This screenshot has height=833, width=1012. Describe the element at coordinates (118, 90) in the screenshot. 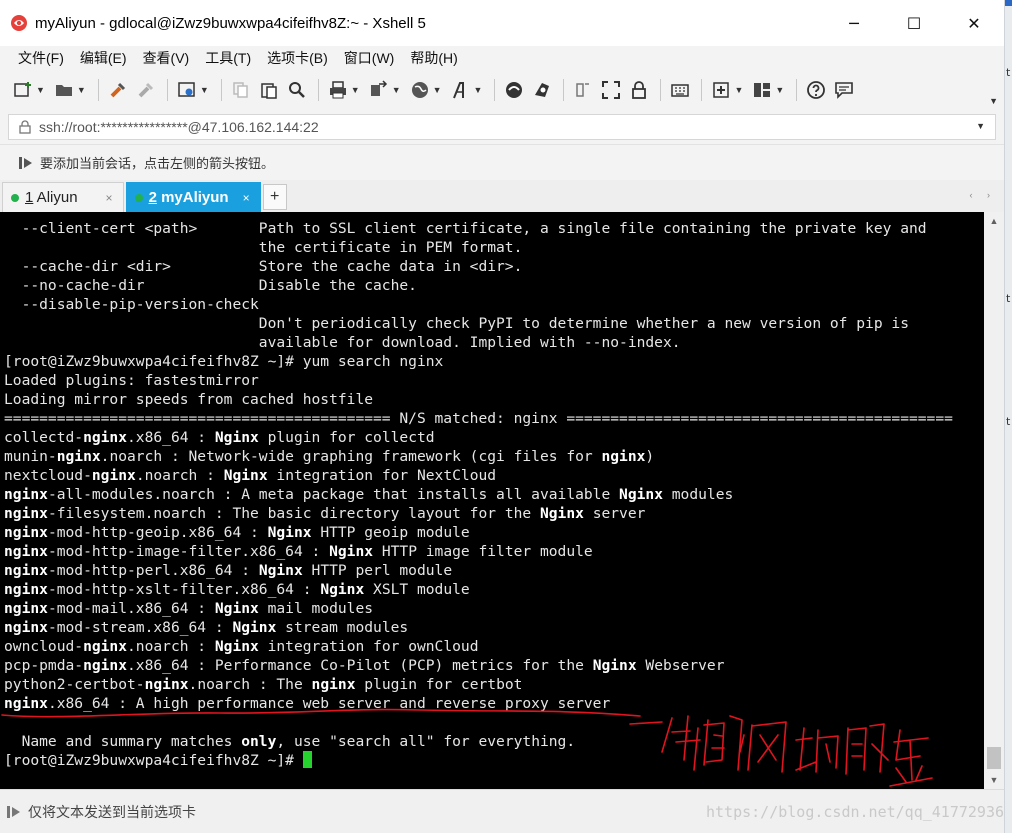

I see `reconnect-icon` at that location.